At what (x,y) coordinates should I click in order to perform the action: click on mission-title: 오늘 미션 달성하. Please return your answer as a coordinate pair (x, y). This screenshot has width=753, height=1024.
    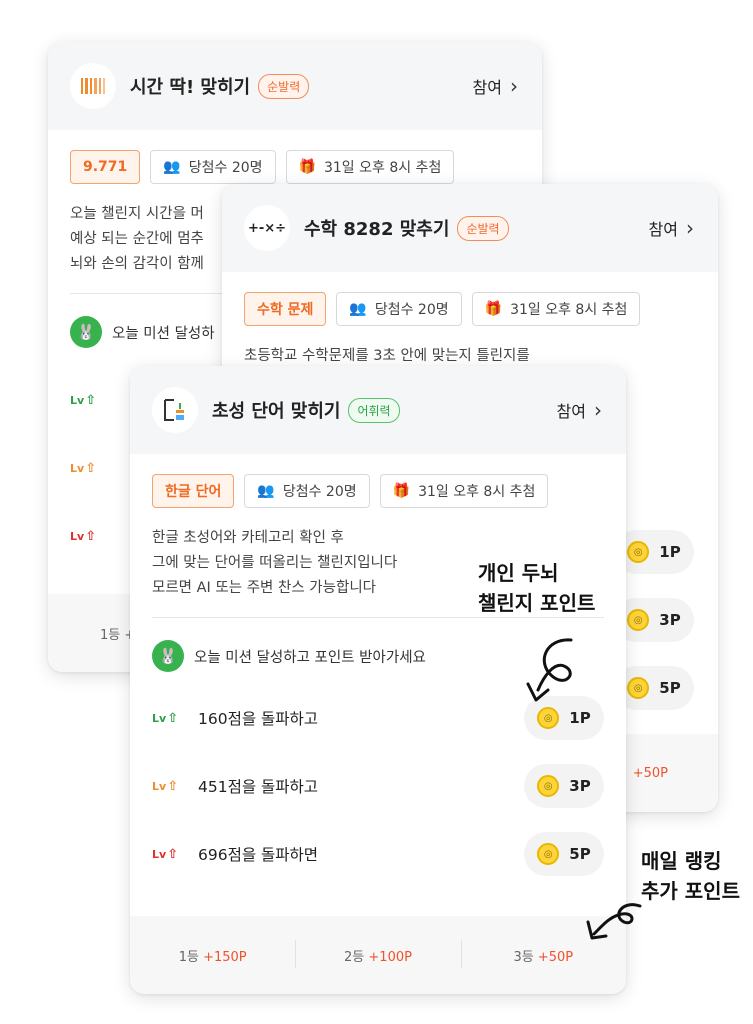
    Looking at the image, I should click on (163, 333).